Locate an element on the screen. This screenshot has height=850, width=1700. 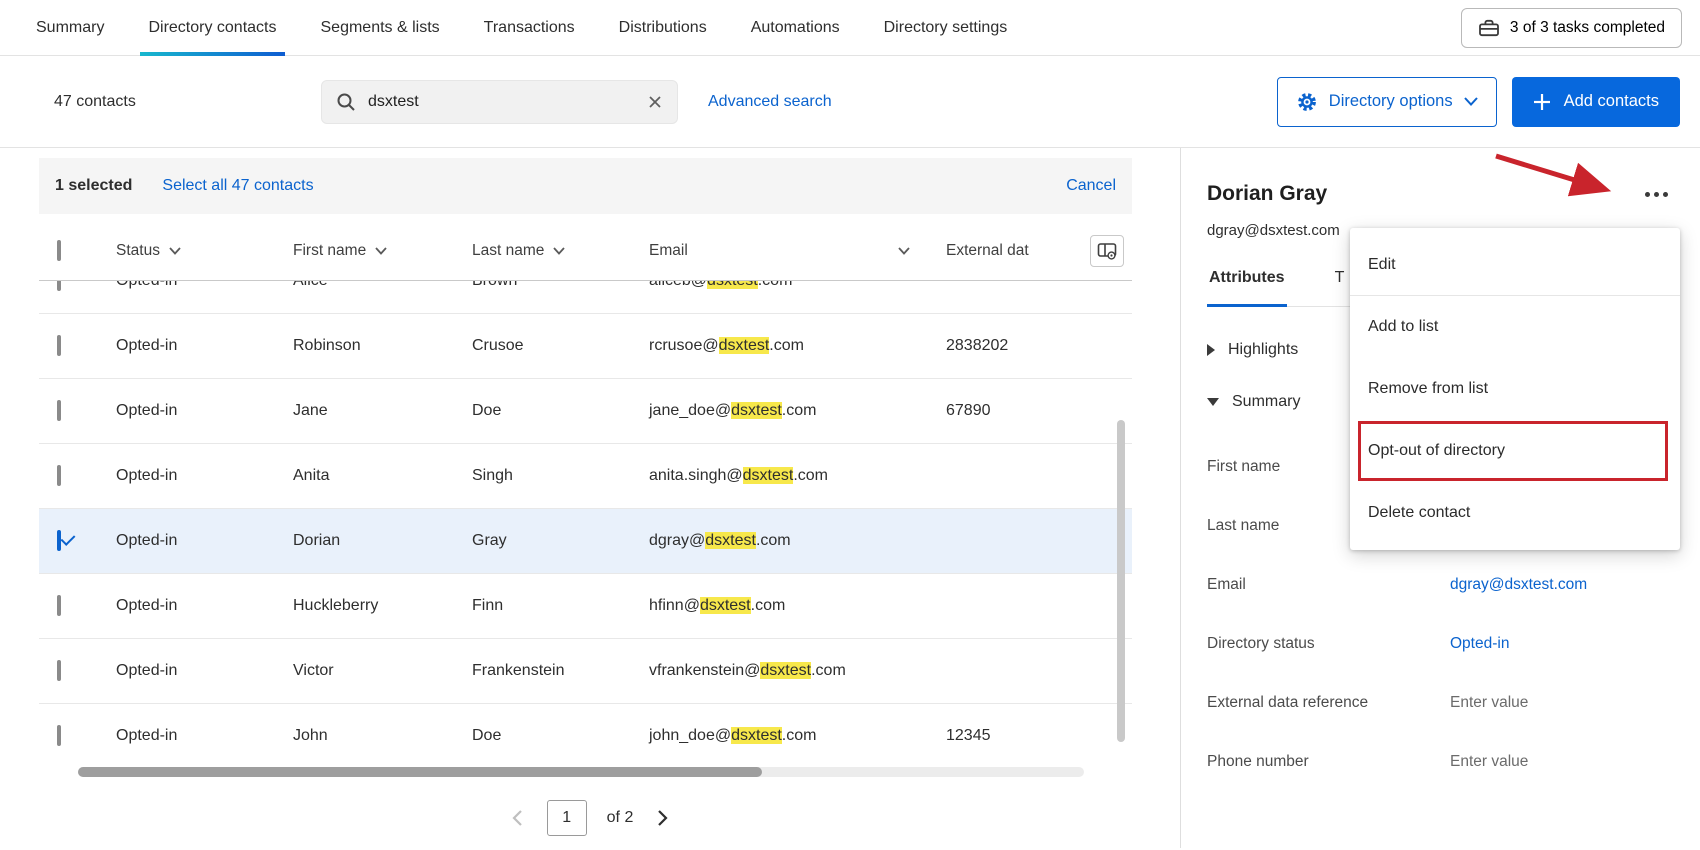
field-value-external-data: Enter value is located at coordinates (1489, 703).